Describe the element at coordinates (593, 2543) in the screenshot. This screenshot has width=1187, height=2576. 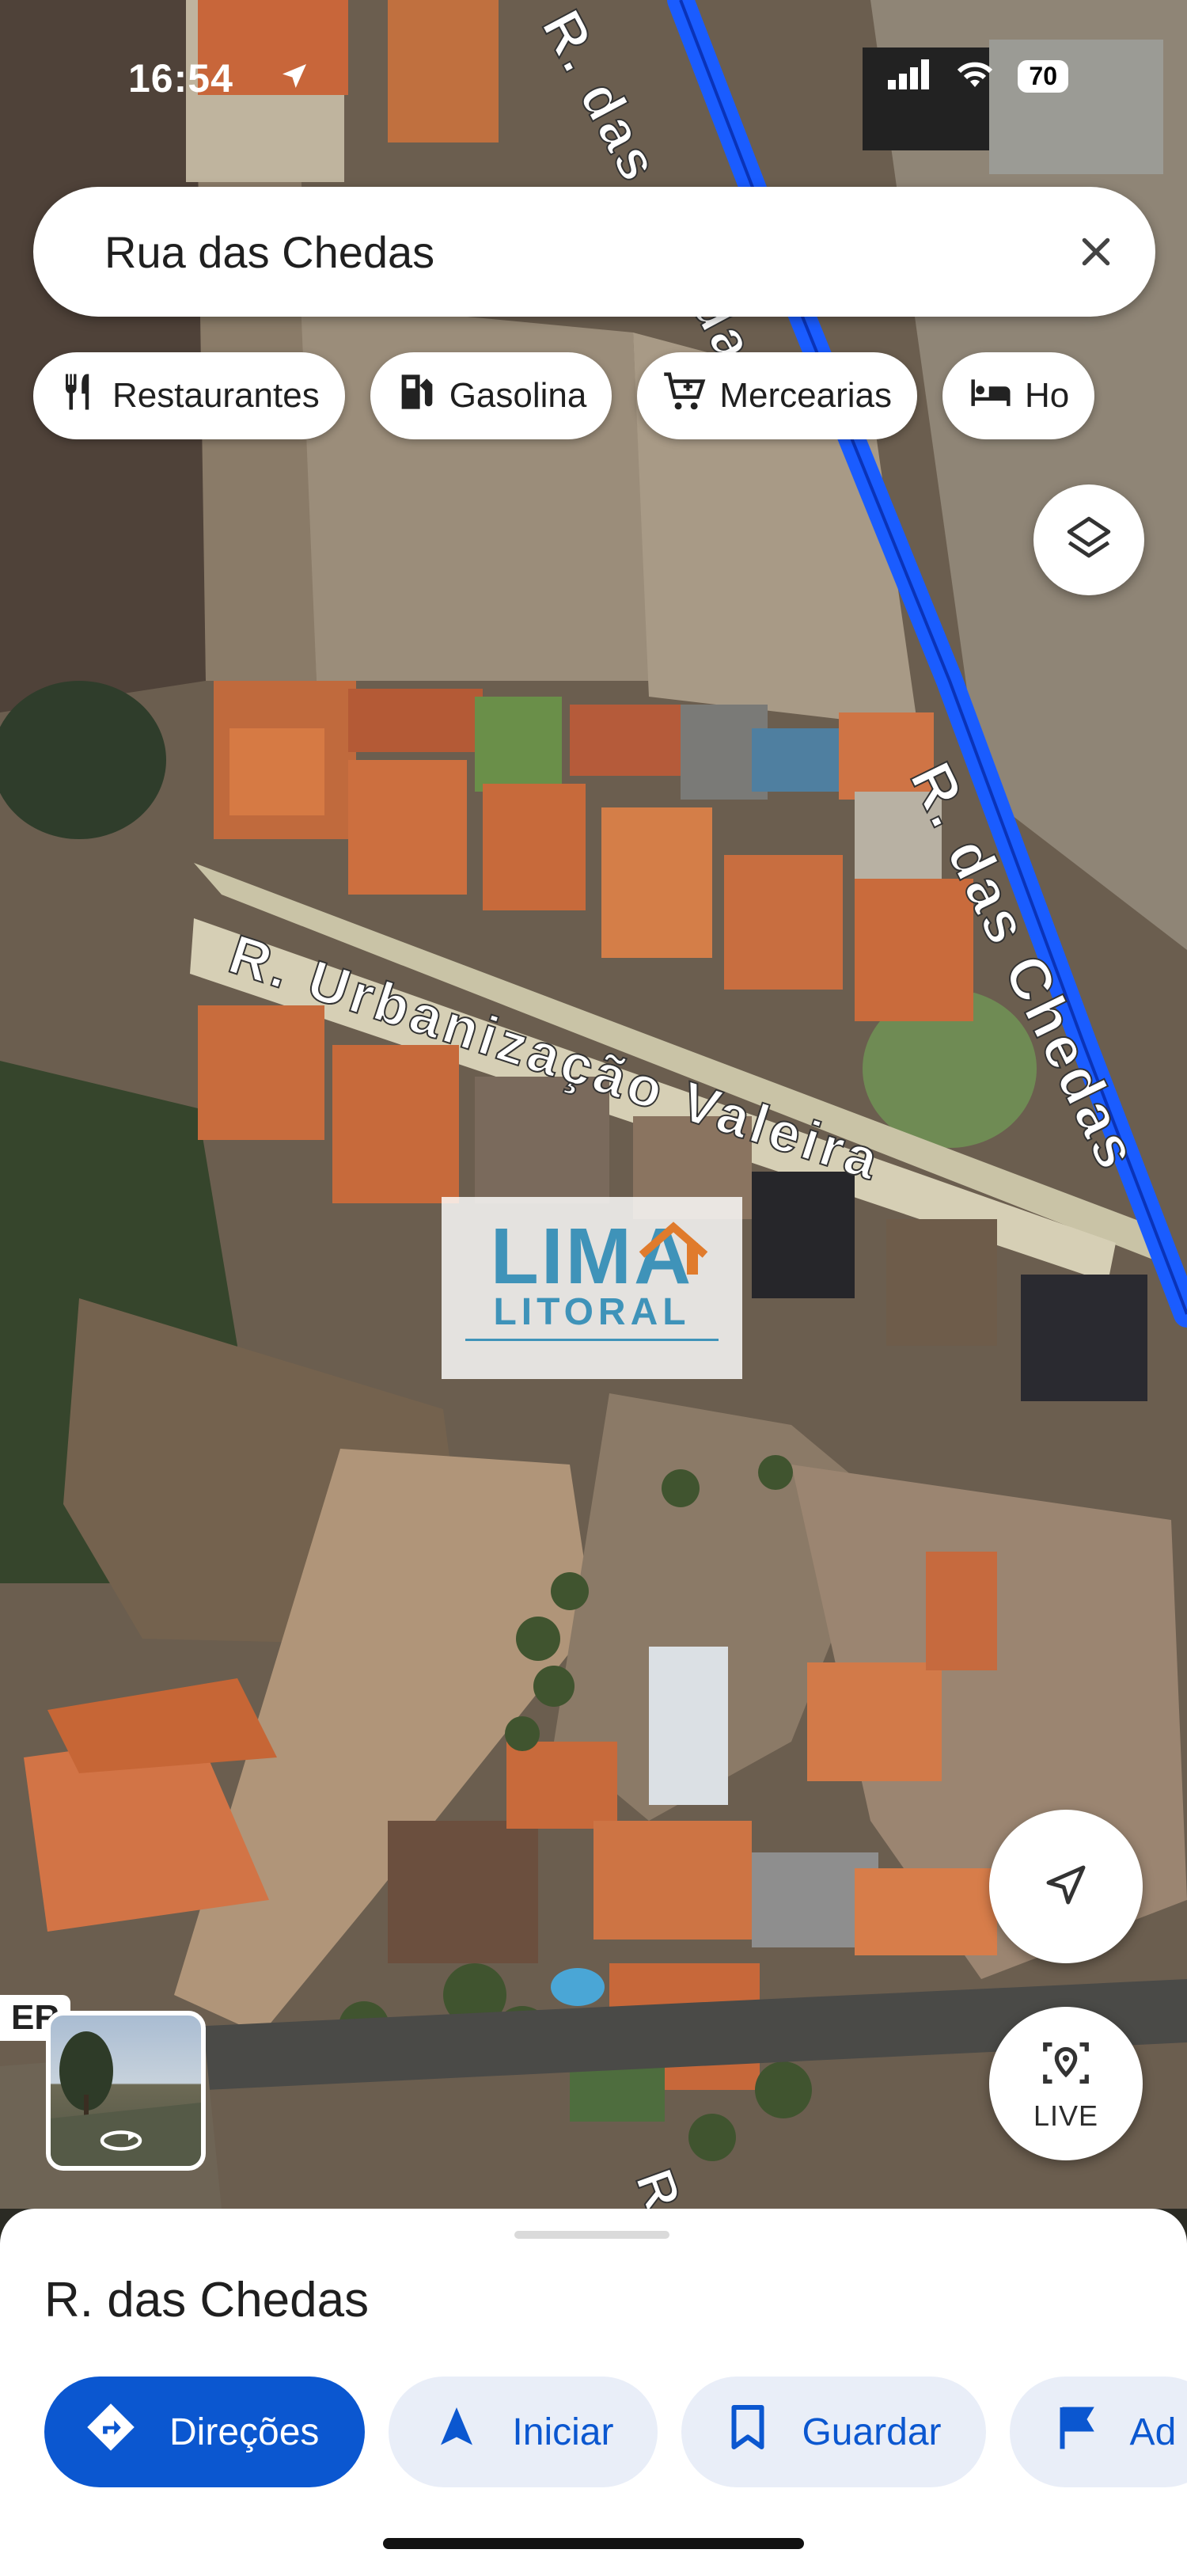
I see `home-indicator` at that location.